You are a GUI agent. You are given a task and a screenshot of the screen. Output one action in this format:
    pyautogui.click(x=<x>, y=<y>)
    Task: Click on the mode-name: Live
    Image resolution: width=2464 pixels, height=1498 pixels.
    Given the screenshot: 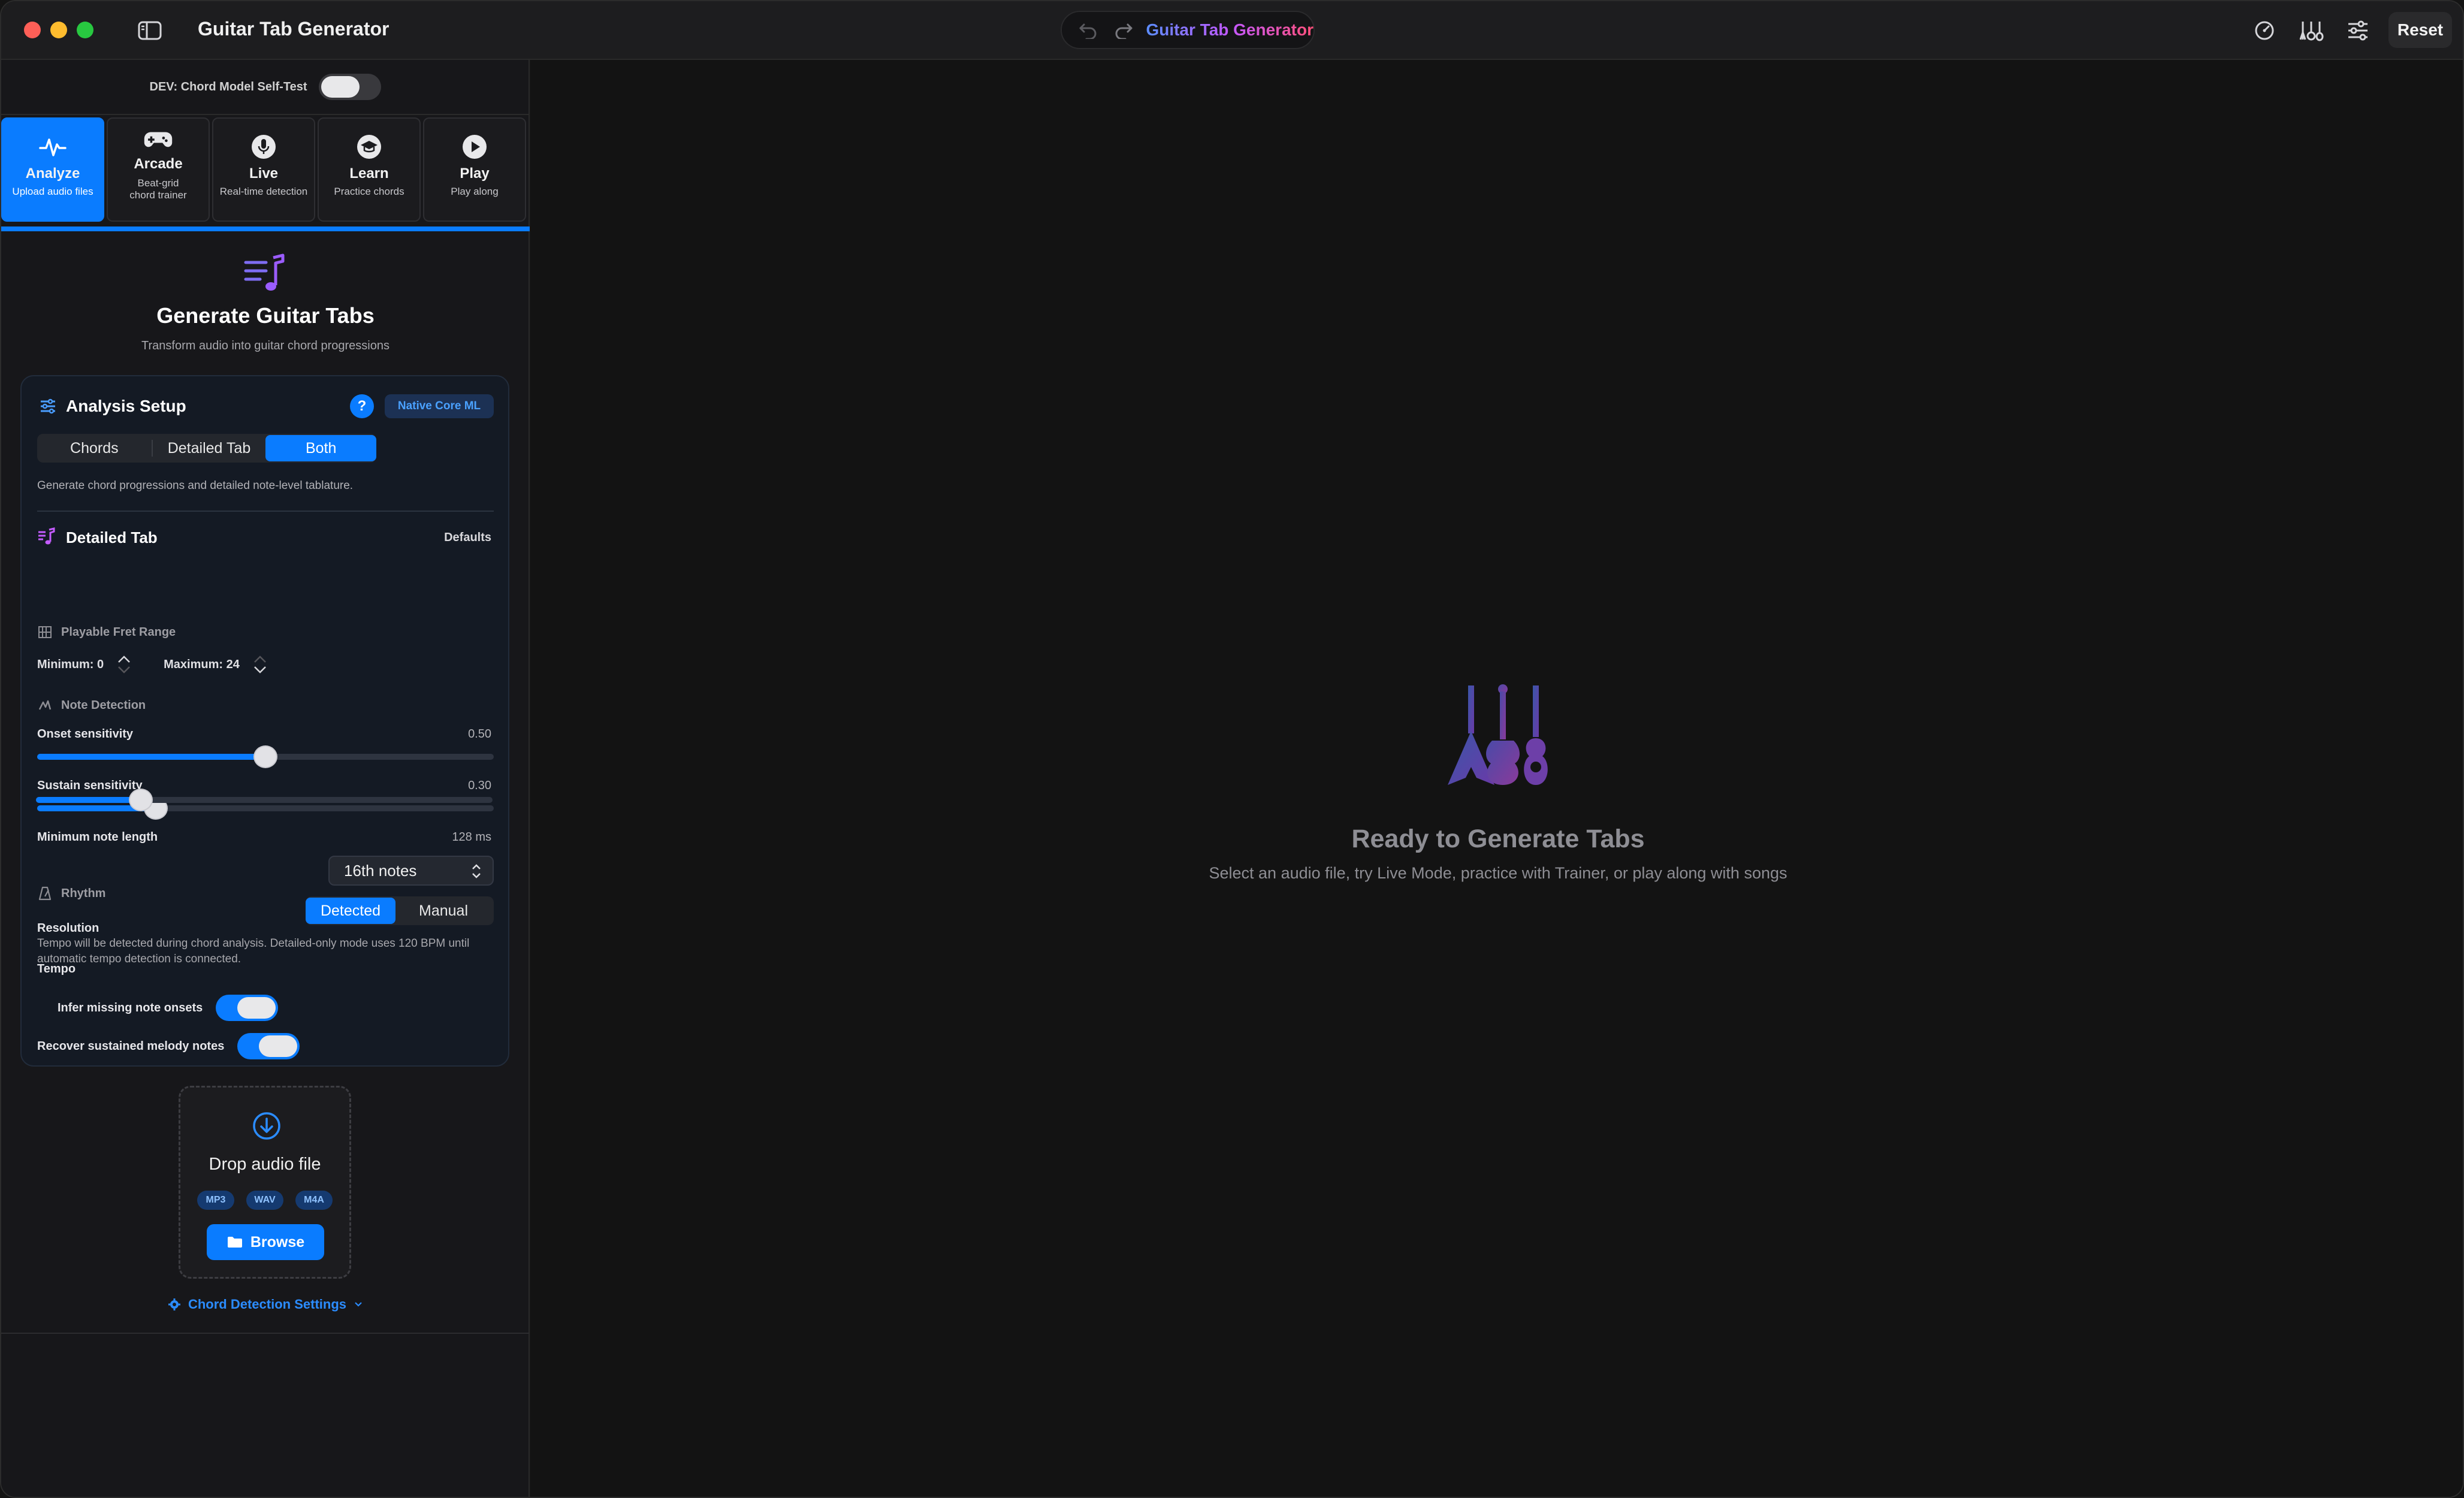 What is the action you would take?
    pyautogui.click(x=264, y=173)
    